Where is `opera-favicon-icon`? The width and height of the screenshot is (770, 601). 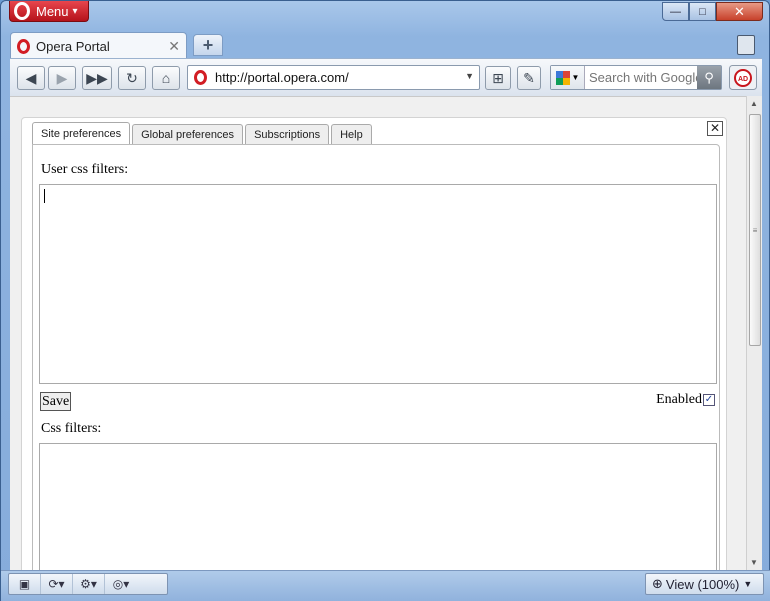 opera-favicon-icon is located at coordinates (23, 46).